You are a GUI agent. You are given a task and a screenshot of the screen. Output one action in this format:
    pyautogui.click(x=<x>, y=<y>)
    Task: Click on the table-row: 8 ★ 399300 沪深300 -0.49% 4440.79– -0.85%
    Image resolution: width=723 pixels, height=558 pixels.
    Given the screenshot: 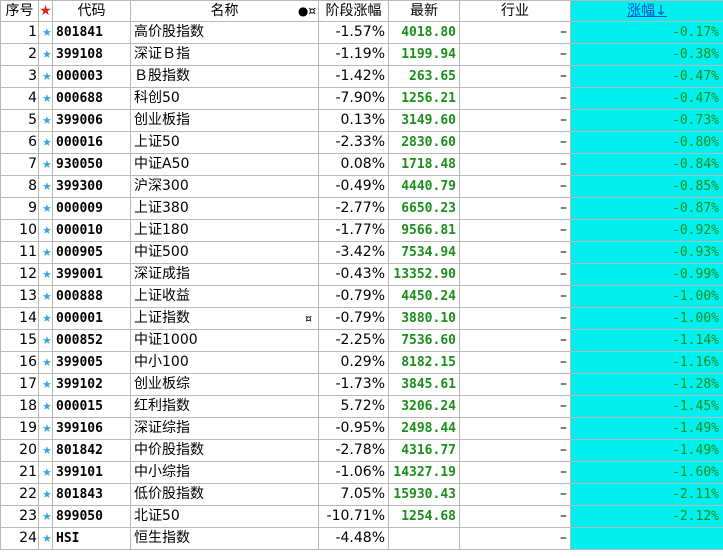 What is the action you would take?
    pyautogui.click(x=361, y=186)
    